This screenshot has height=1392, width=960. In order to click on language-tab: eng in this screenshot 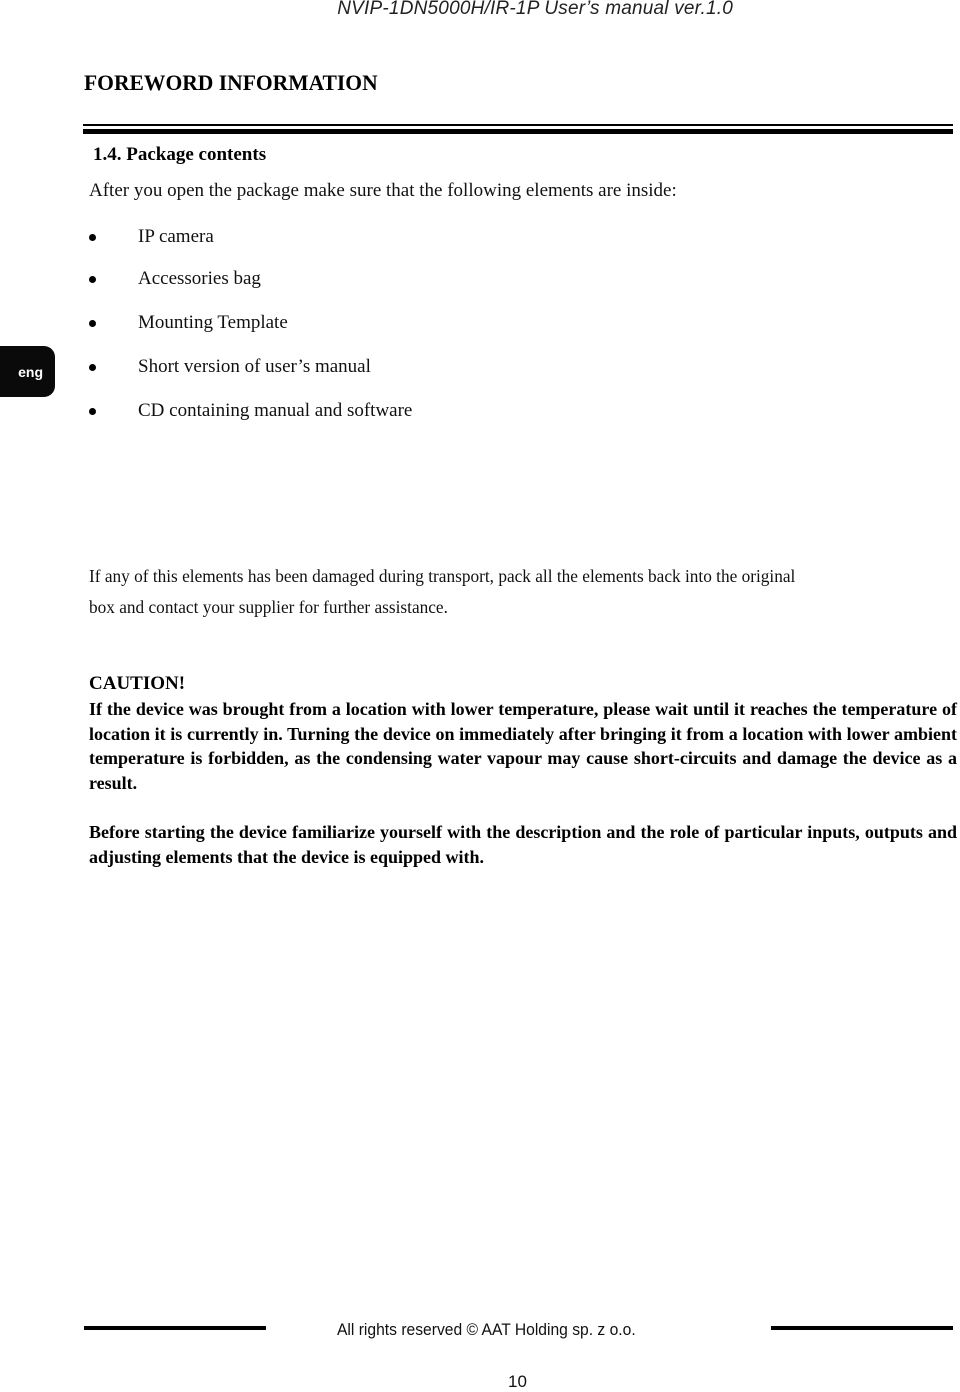, I will do `click(27, 371)`.